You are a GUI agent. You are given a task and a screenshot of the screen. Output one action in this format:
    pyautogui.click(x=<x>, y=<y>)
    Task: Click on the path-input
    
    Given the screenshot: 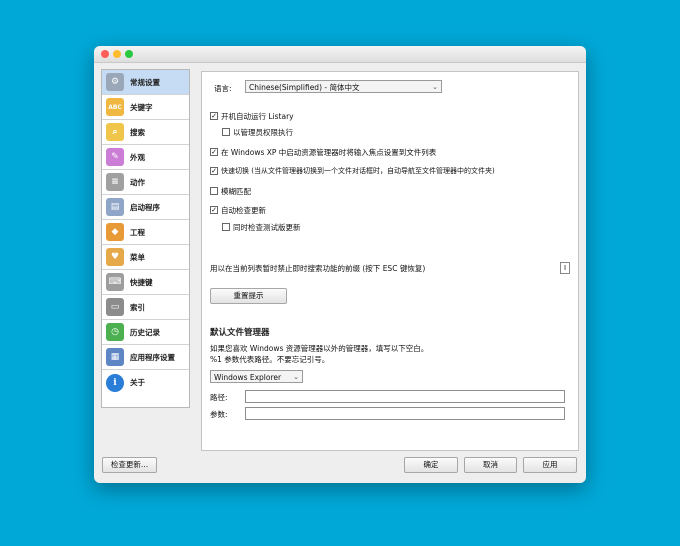 What is the action you would take?
    pyautogui.click(x=405, y=396)
    